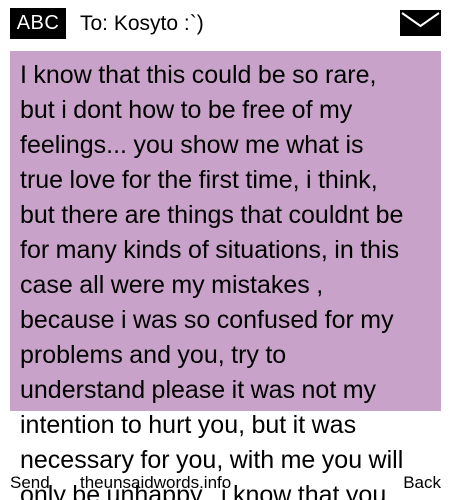  I want to click on message-header: ABC To: Kosyto :`), so click(225, 23).